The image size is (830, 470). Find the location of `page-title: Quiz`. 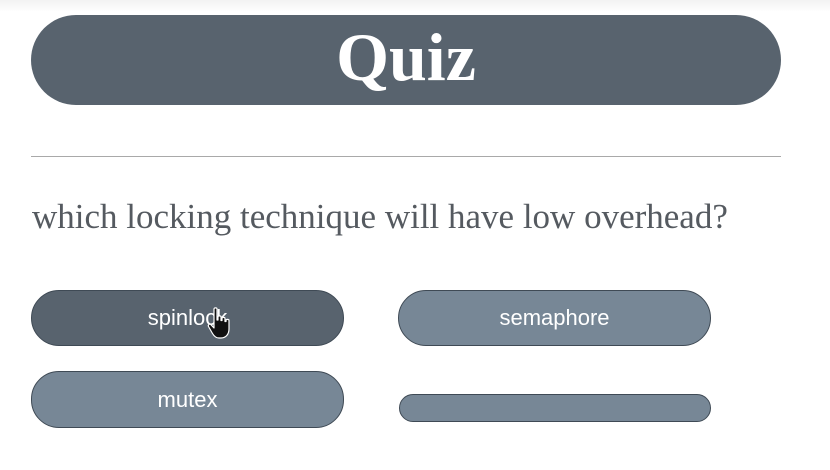

page-title: Quiz is located at coordinates (406, 57).